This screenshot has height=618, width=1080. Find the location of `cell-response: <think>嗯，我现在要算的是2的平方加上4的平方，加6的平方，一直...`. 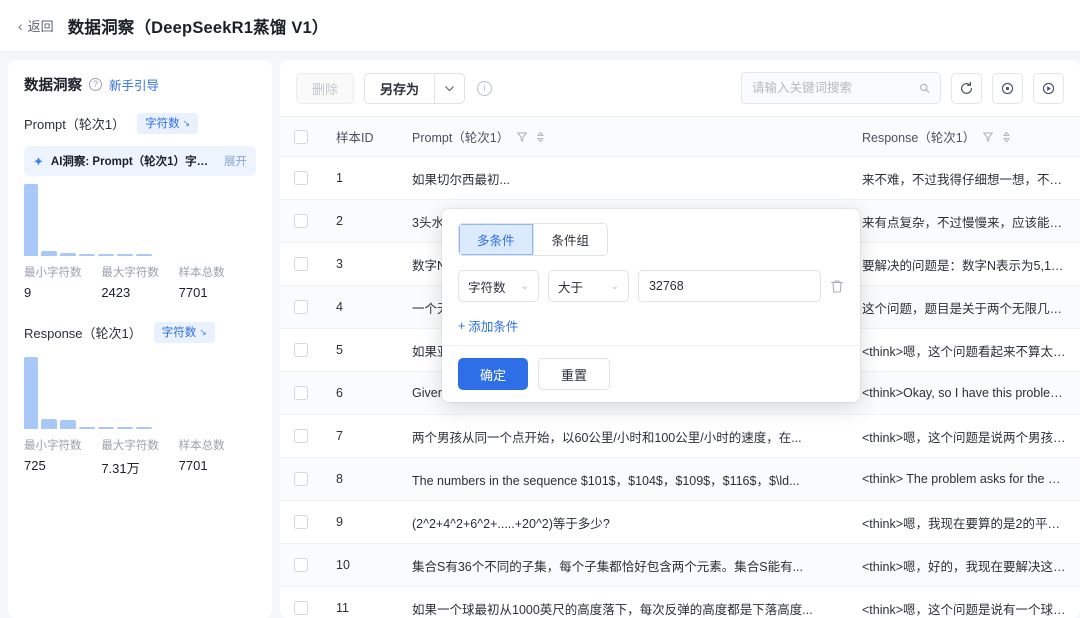

cell-response: <think>嗯，我现在要算的是2的平方加上4的平方，加6的平方，一直... is located at coordinates (964, 522).